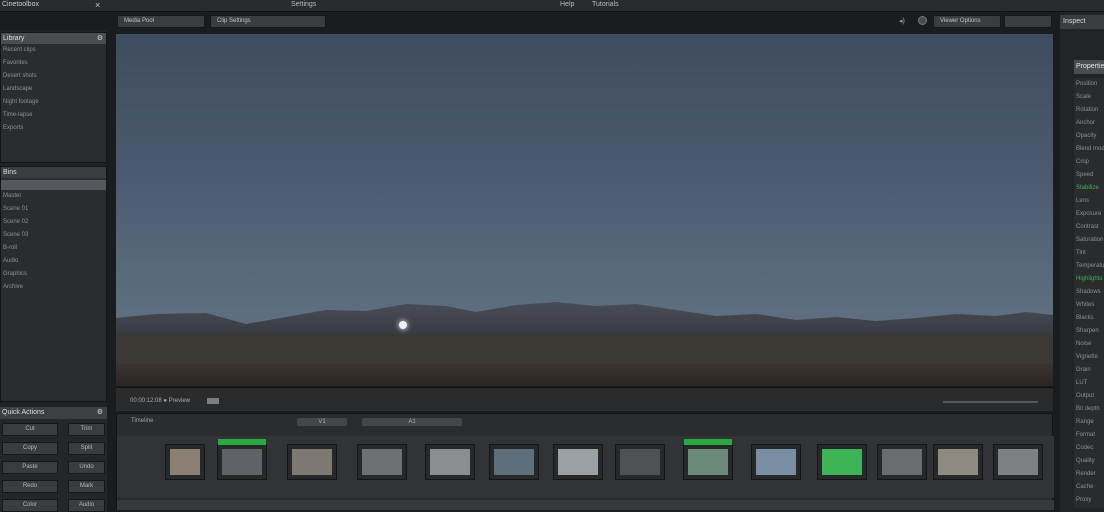 This screenshot has width=1104, height=512. I want to click on quick-action-button: Audio, so click(86, 505).